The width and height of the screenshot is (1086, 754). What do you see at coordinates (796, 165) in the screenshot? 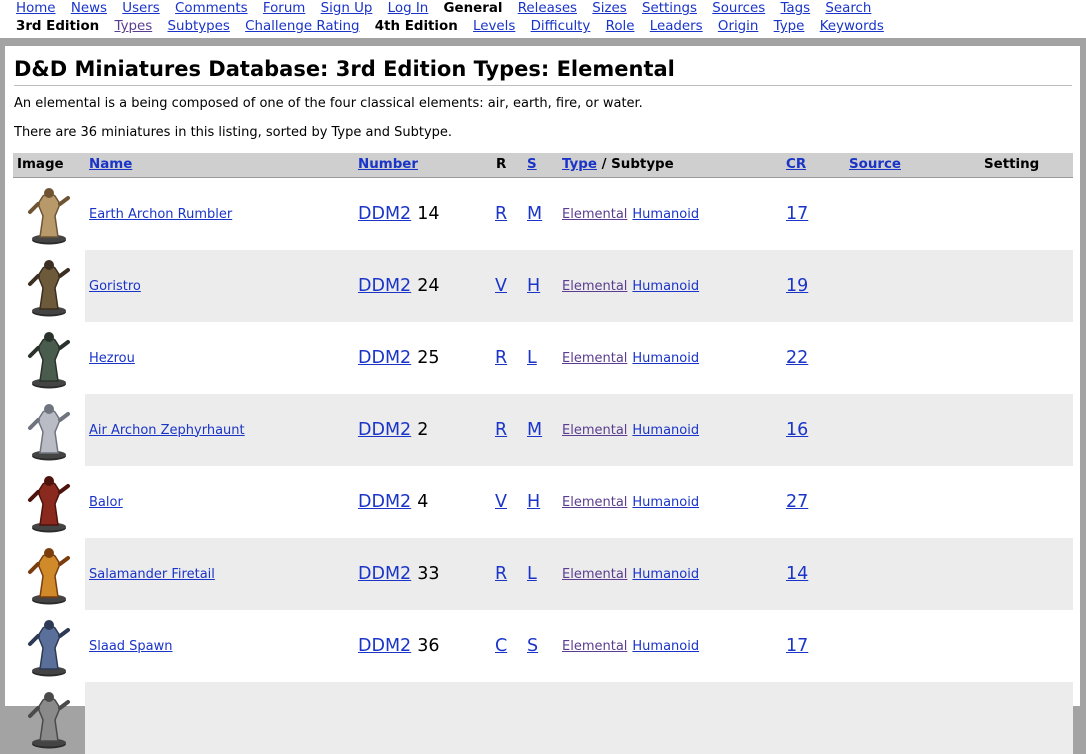
I see `header-cr-sort: CR` at bounding box center [796, 165].